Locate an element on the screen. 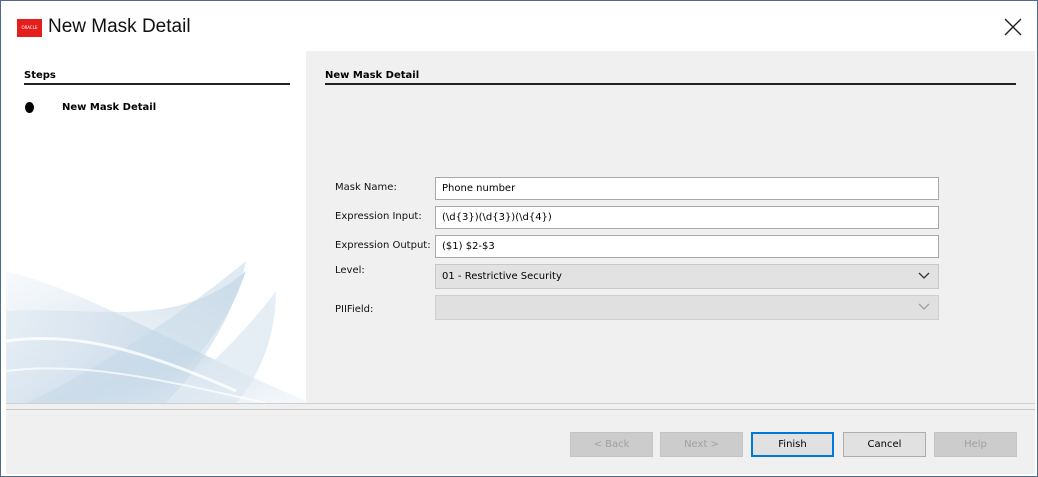 Image resolution: width=1038 pixels, height=477 pixels. finish-button: Finish is located at coordinates (792, 444).